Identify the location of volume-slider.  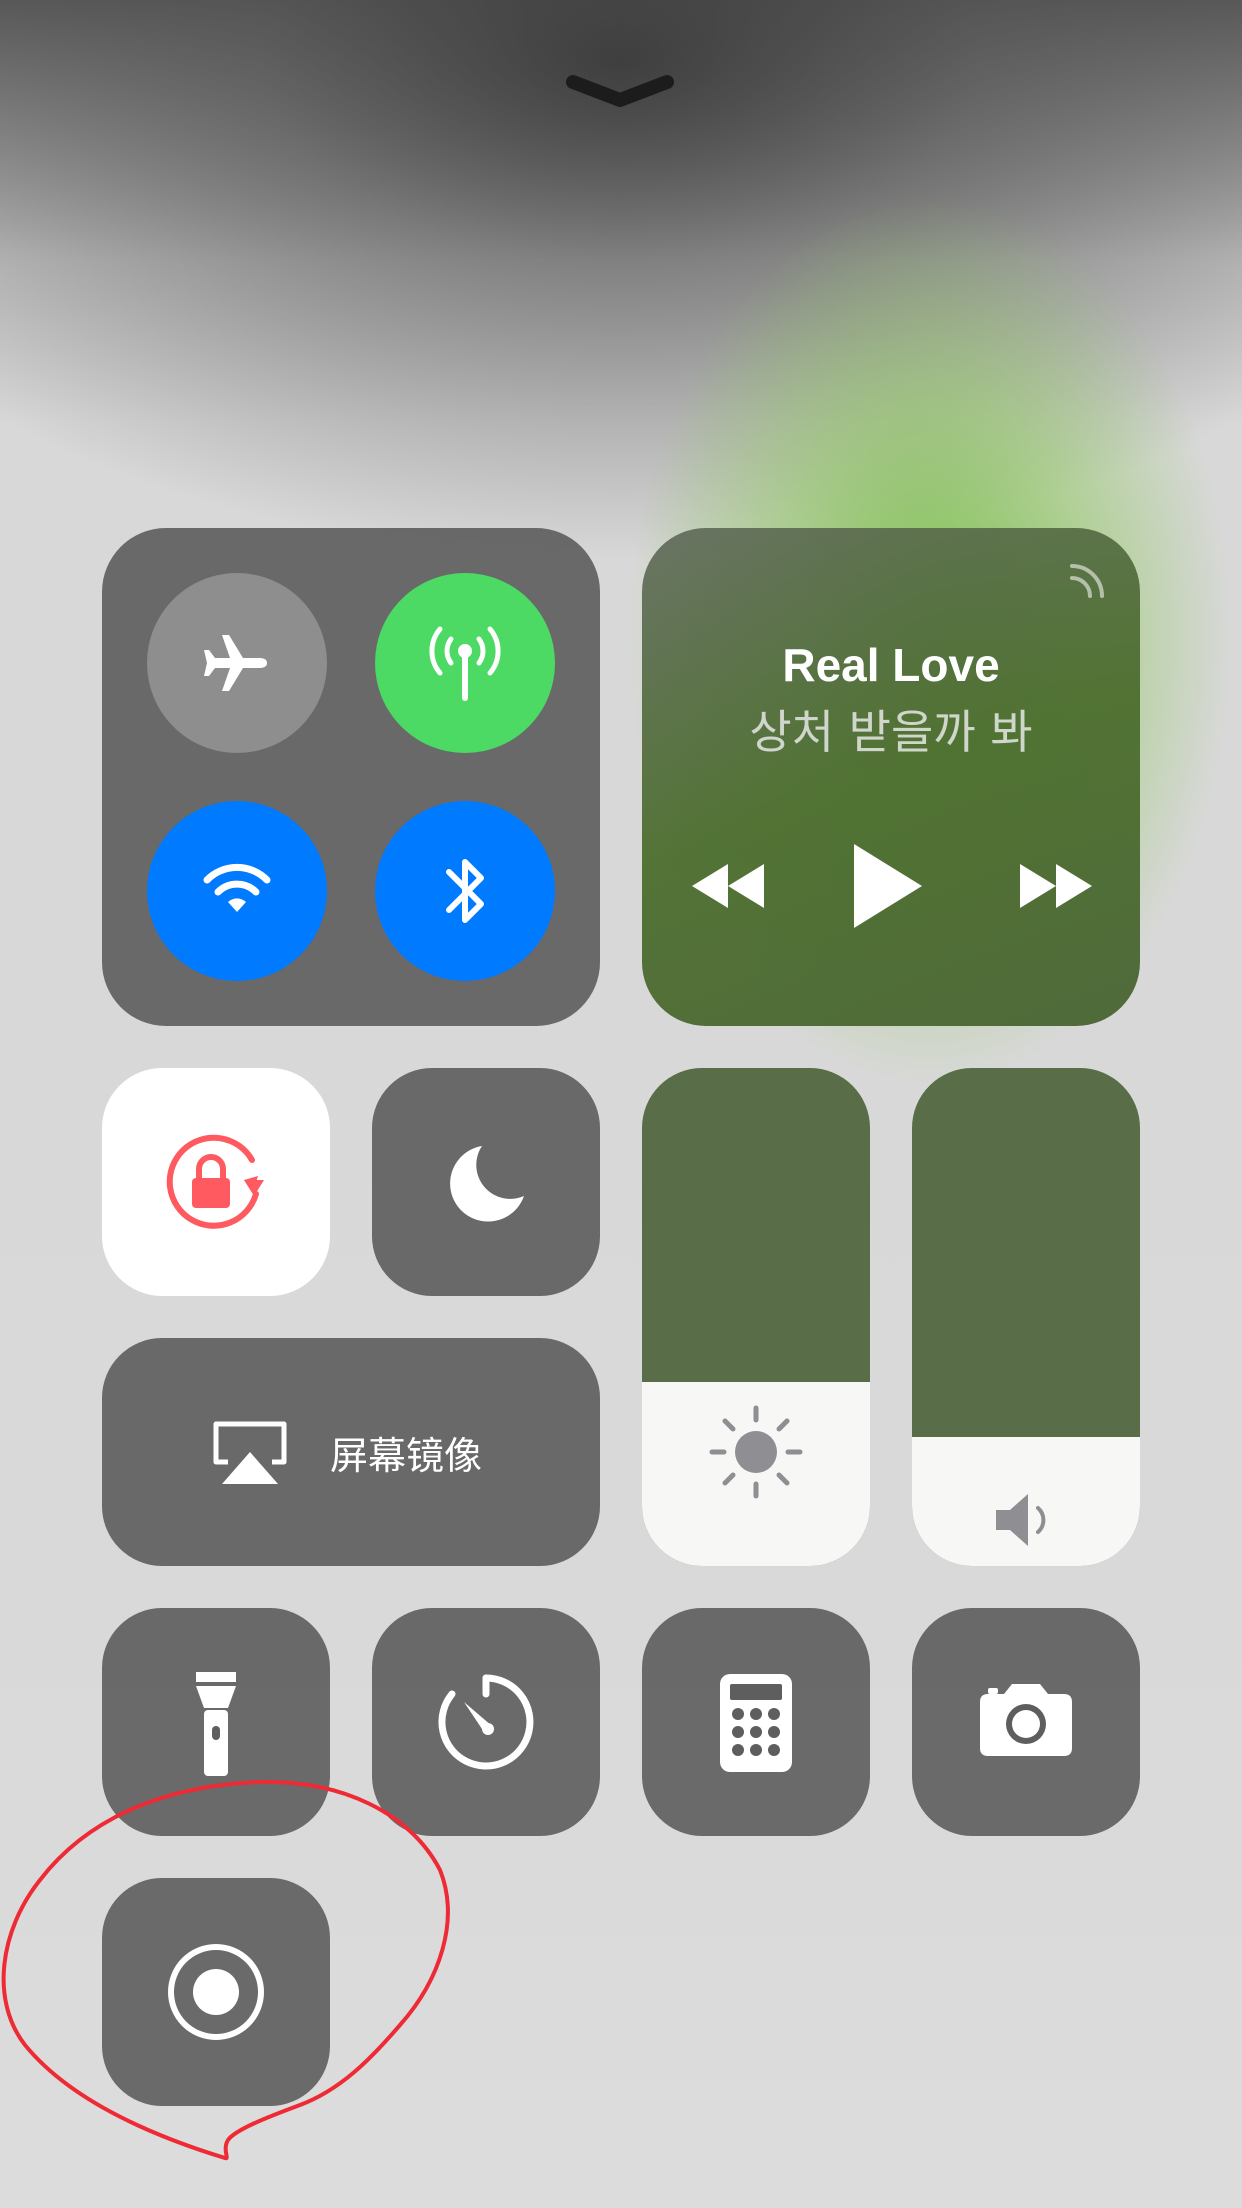
(1026, 1317).